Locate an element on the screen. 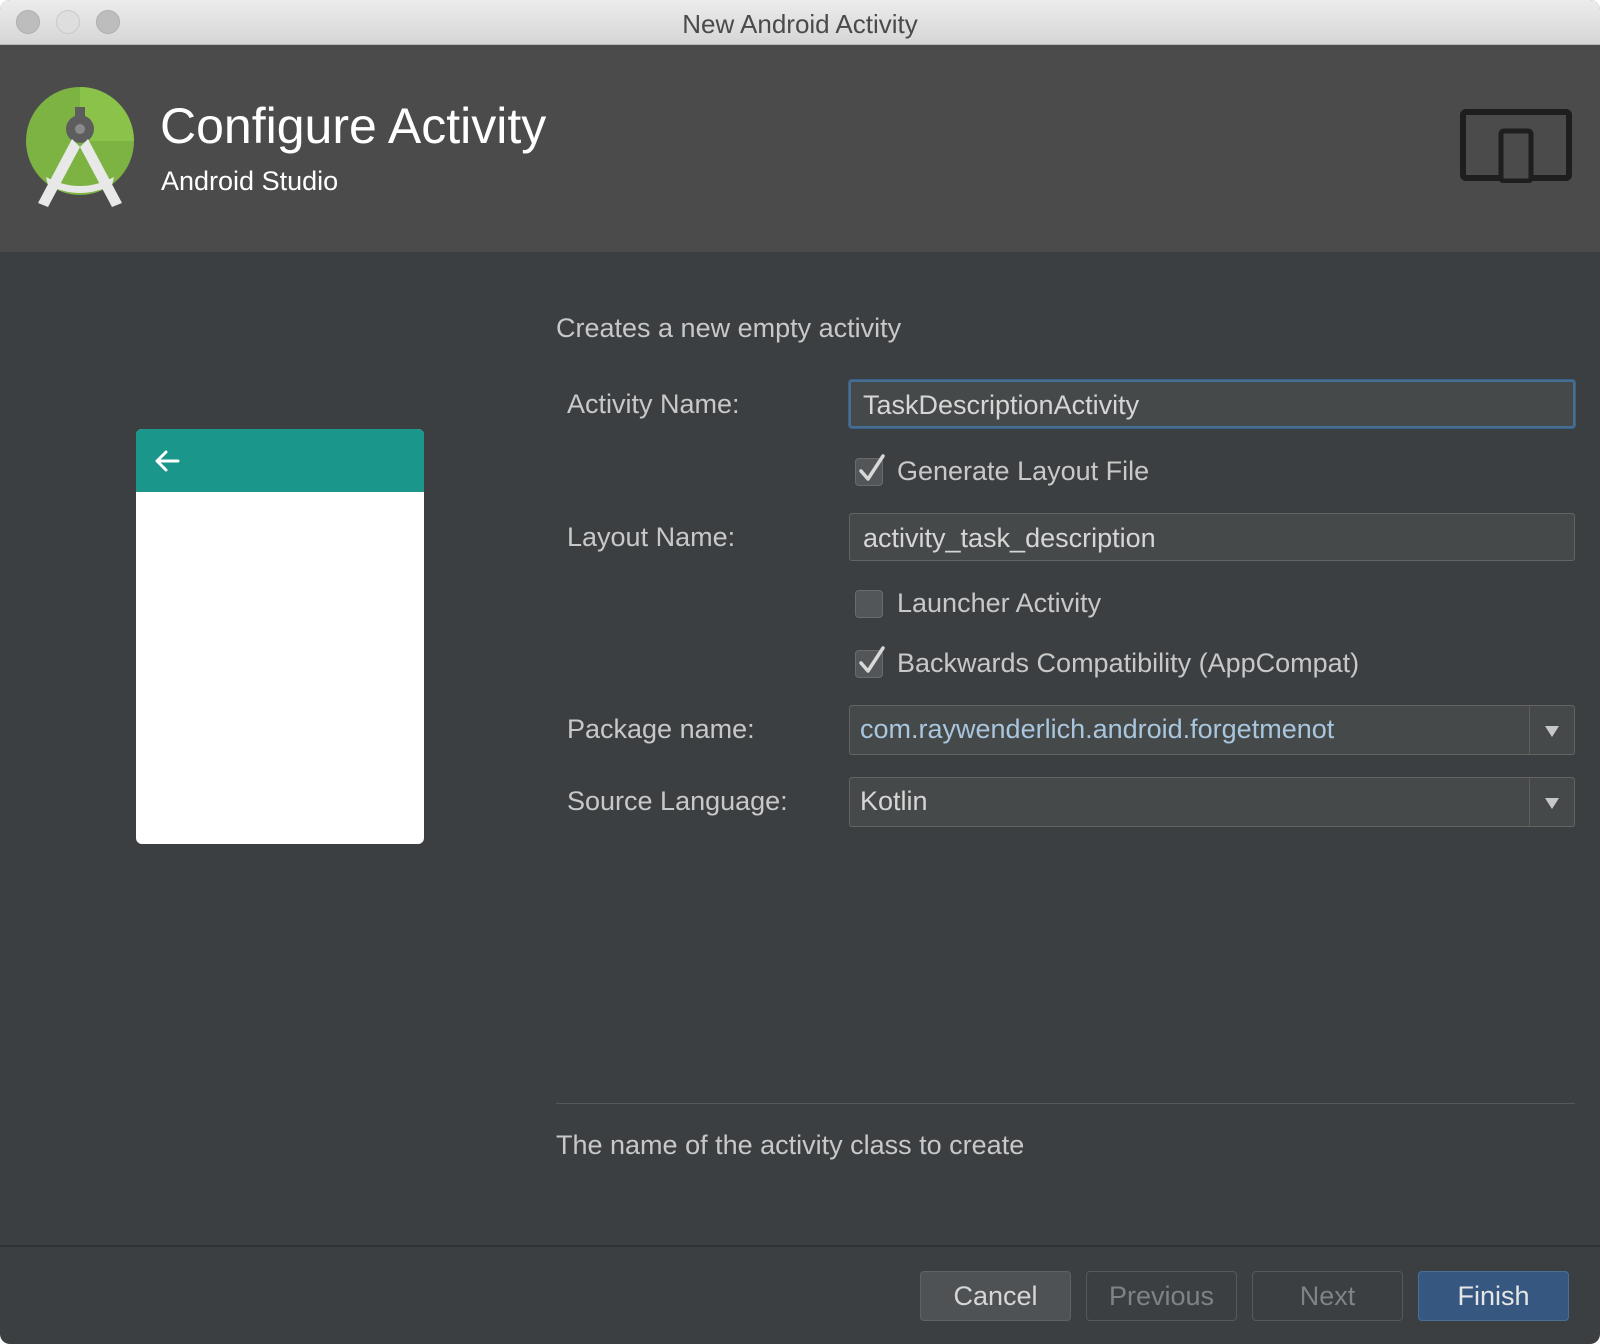 The image size is (1600, 1344). package-name-label: Package name: is located at coordinates (661, 729).